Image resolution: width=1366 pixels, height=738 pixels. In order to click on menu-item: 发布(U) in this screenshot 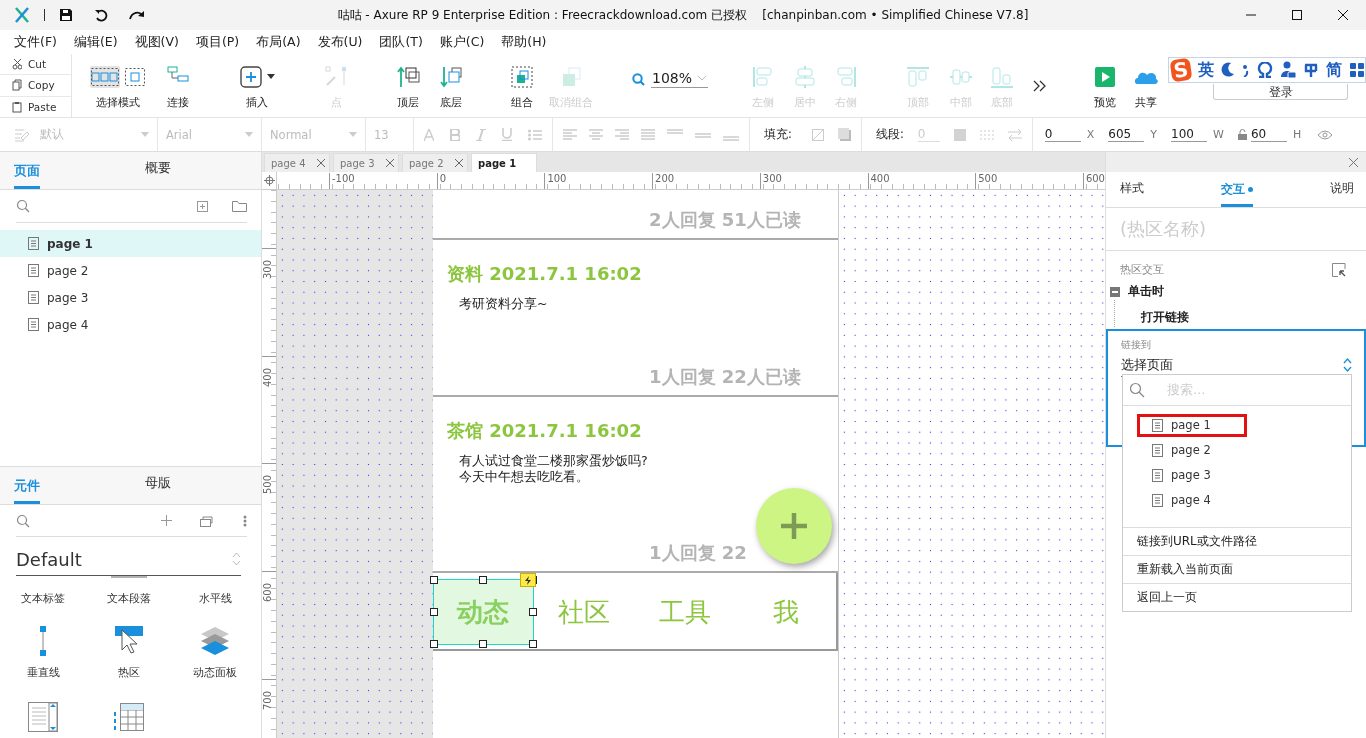, I will do `click(340, 42)`.